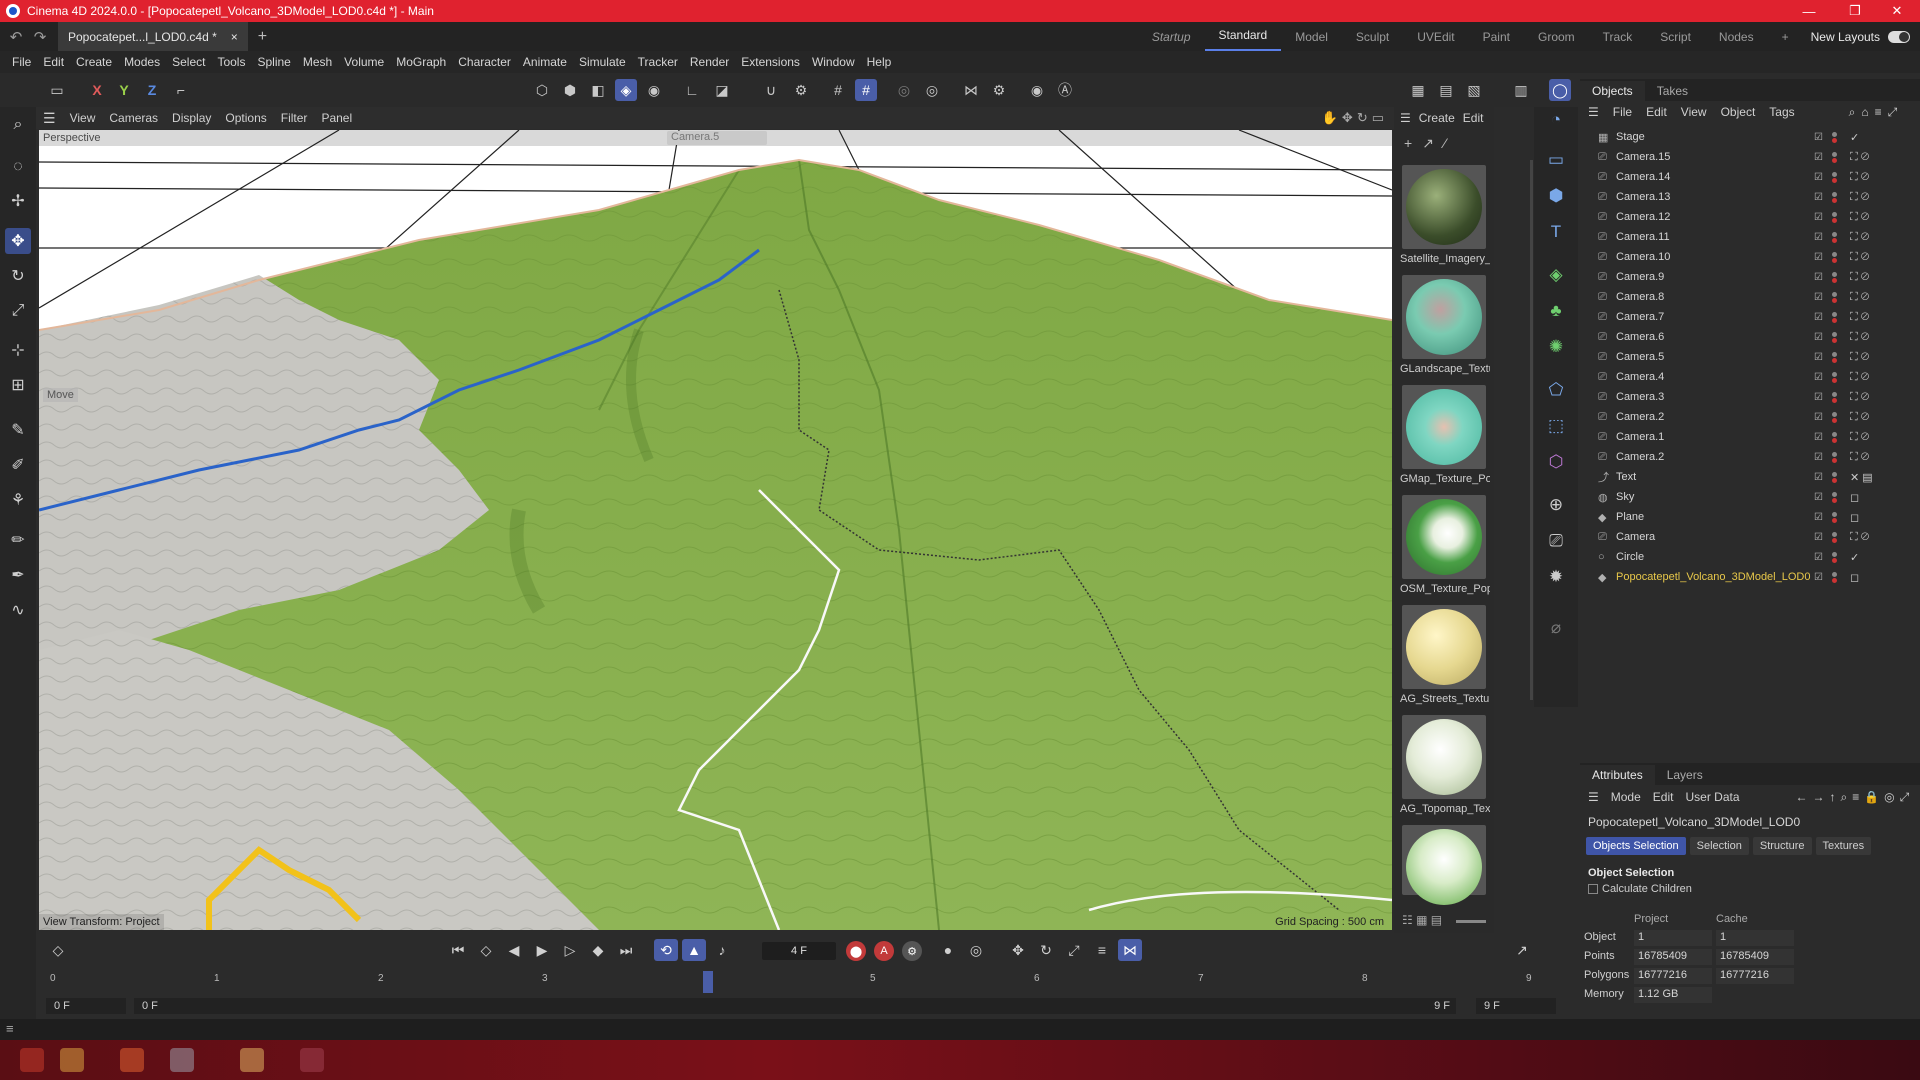 This screenshot has width=1920, height=1080. I want to click on material-scrollbar, so click(1531, 430).